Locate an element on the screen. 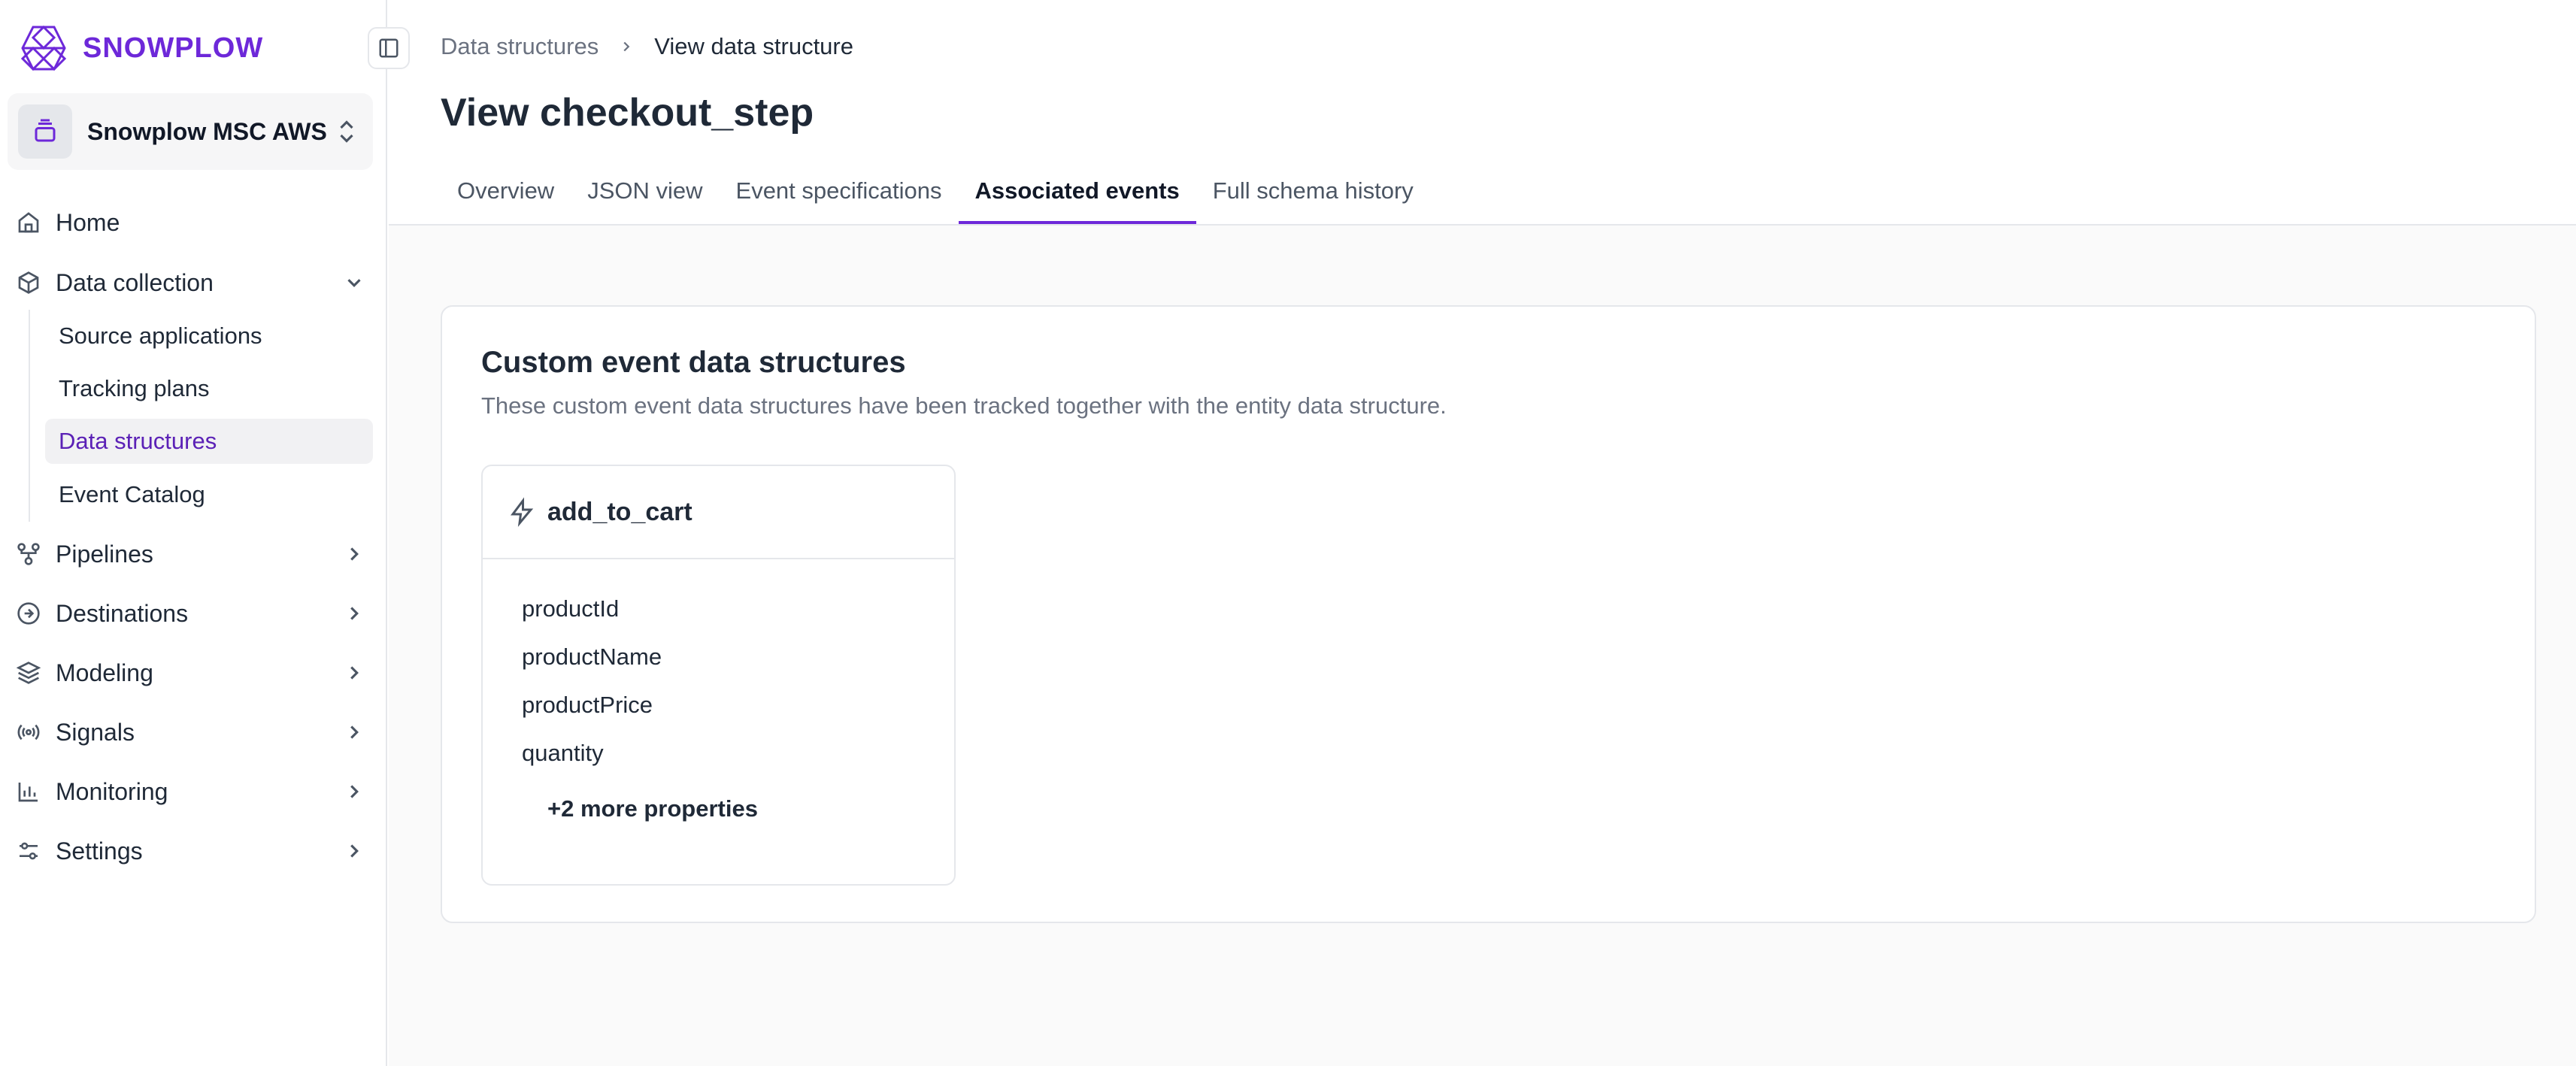 This screenshot has width=2576, height=1066. page-title: View checkout_step is located at coordinates (627, 113).